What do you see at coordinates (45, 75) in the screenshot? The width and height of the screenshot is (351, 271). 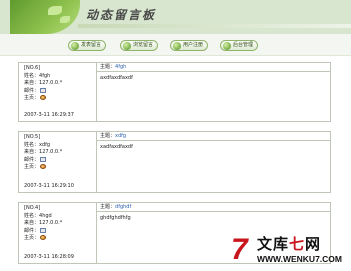 I see `author-name: 4fgh` at bounding box center [45, 75].